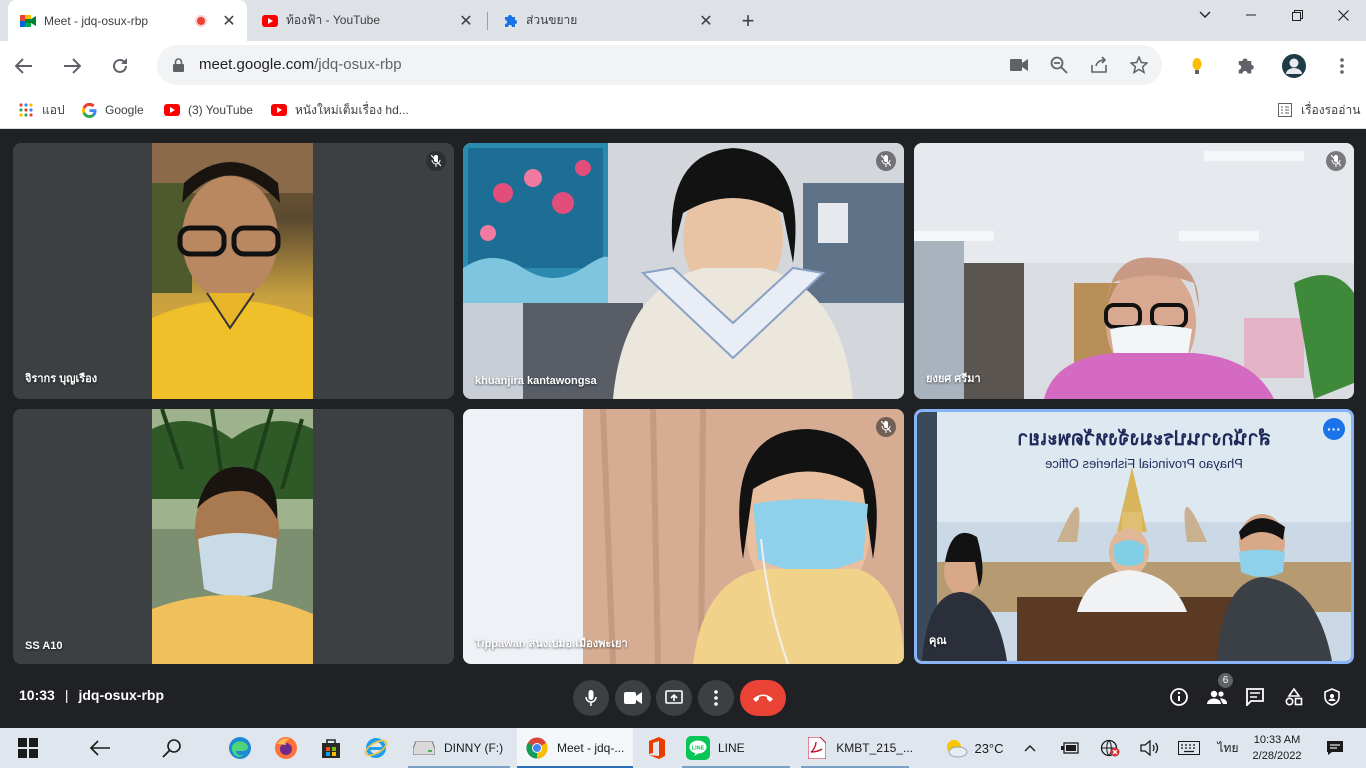 This screenshot has height=768, width=1366. Describe the element at coordinates (240, 748) in the screenshot. I see `edge-icon` at that location.